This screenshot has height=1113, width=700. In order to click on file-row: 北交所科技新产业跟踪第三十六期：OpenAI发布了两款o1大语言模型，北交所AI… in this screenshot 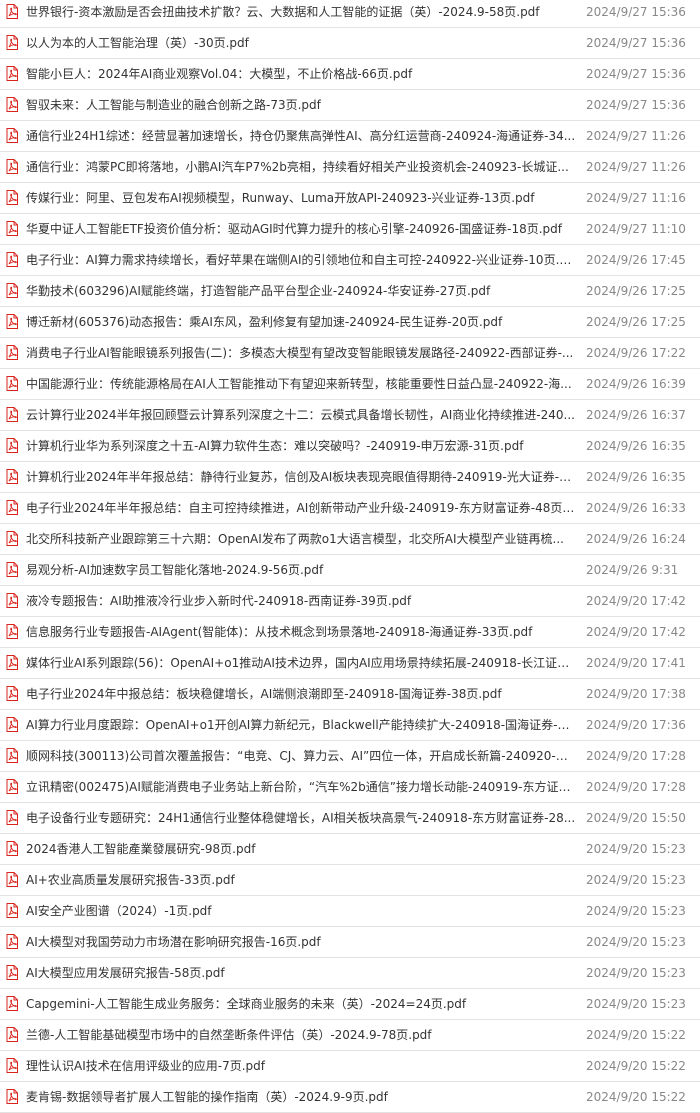, I will do `click(350, 539)`.